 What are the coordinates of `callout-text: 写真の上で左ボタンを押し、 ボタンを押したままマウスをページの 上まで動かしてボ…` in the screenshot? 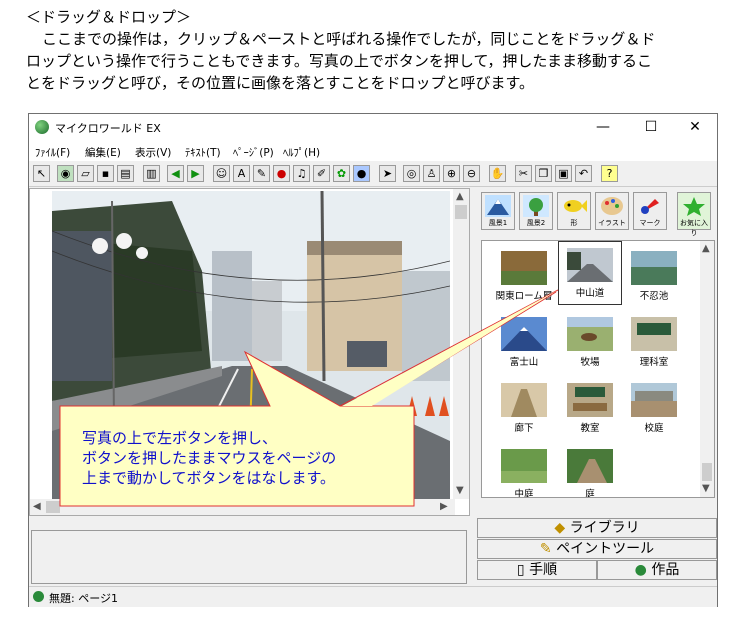 It's located at (242, 458).